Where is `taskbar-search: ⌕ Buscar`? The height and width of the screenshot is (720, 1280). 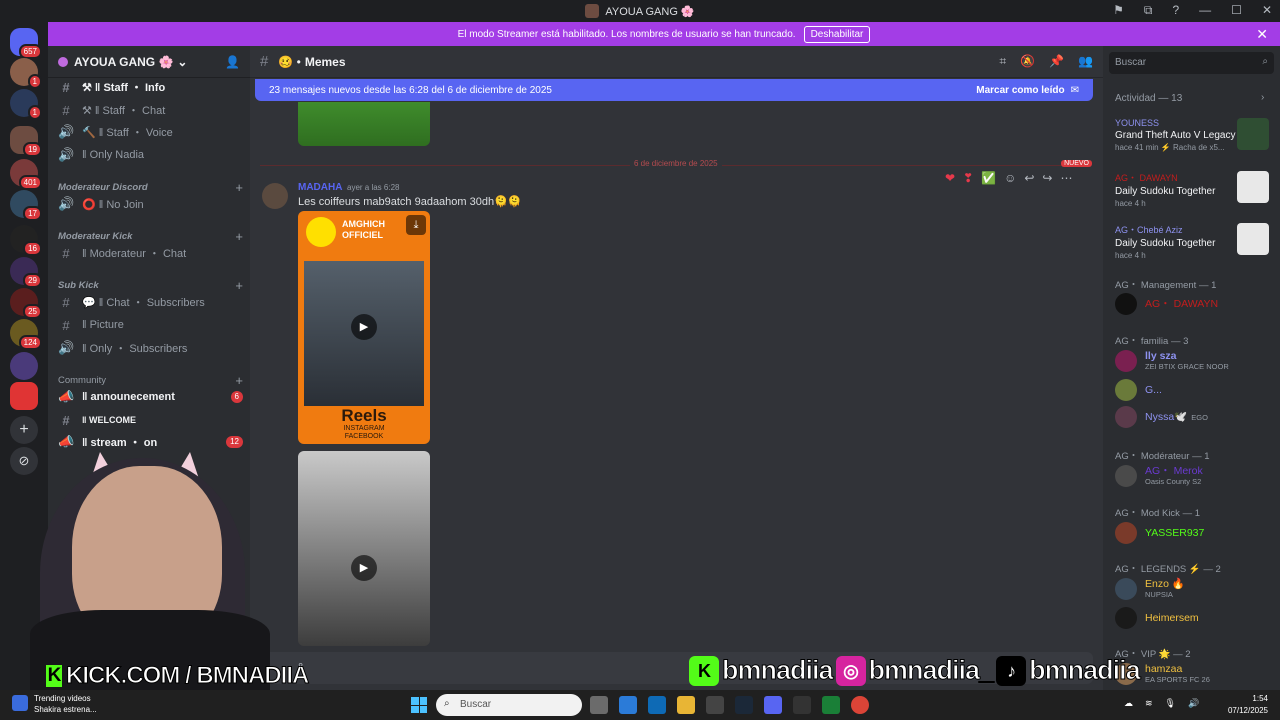 taskbar-search: ⌕ Buscar is located at coordinates (509, 705).